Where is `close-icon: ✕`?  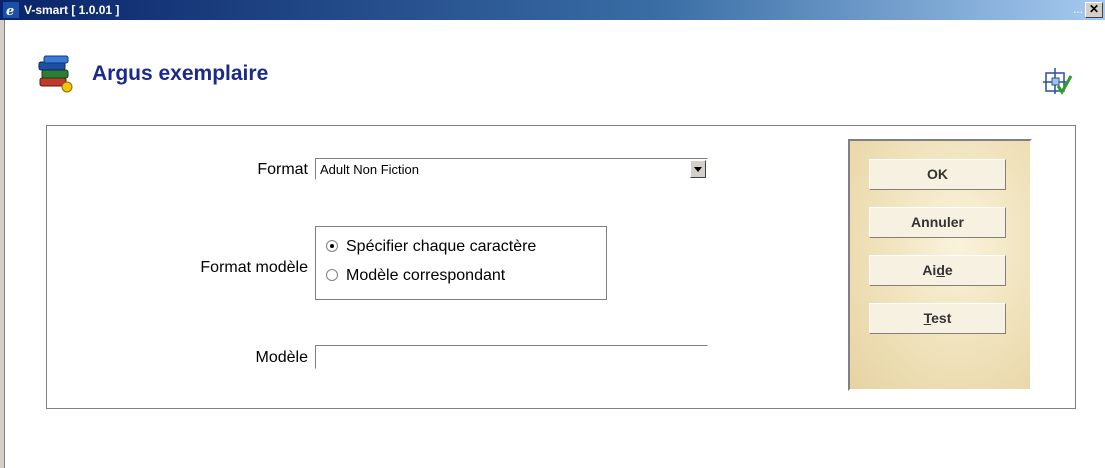 close-icon: ✕ is located at coordinates (1094, 9).